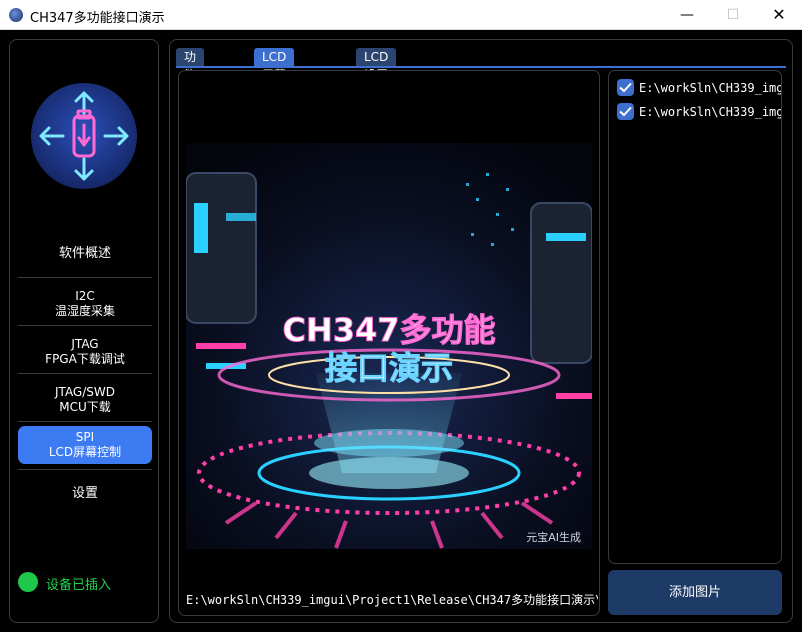 This screenshot has width=802, height=632. Describe the element at coordinates (85, 253) in the screenshot. I see `nav-item-overview: 软件概述` at that location.